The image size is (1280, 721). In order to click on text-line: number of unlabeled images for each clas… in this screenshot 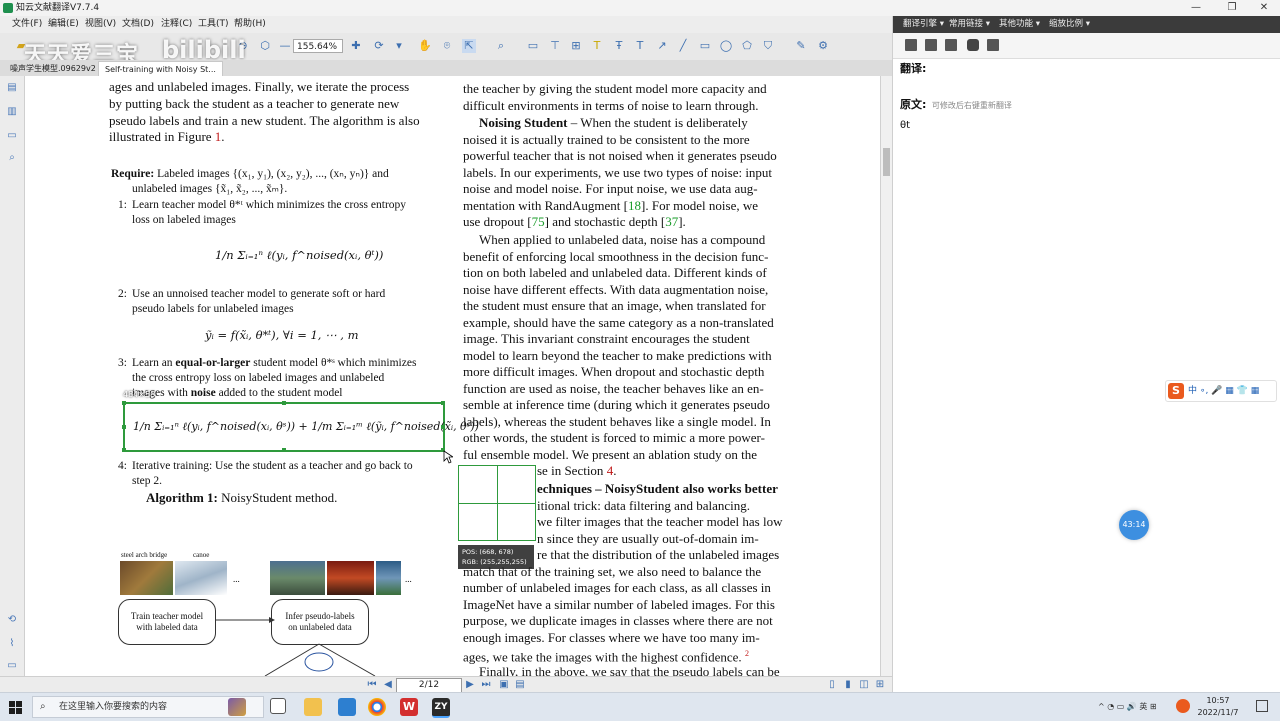, I will do `click(617, 587)`.